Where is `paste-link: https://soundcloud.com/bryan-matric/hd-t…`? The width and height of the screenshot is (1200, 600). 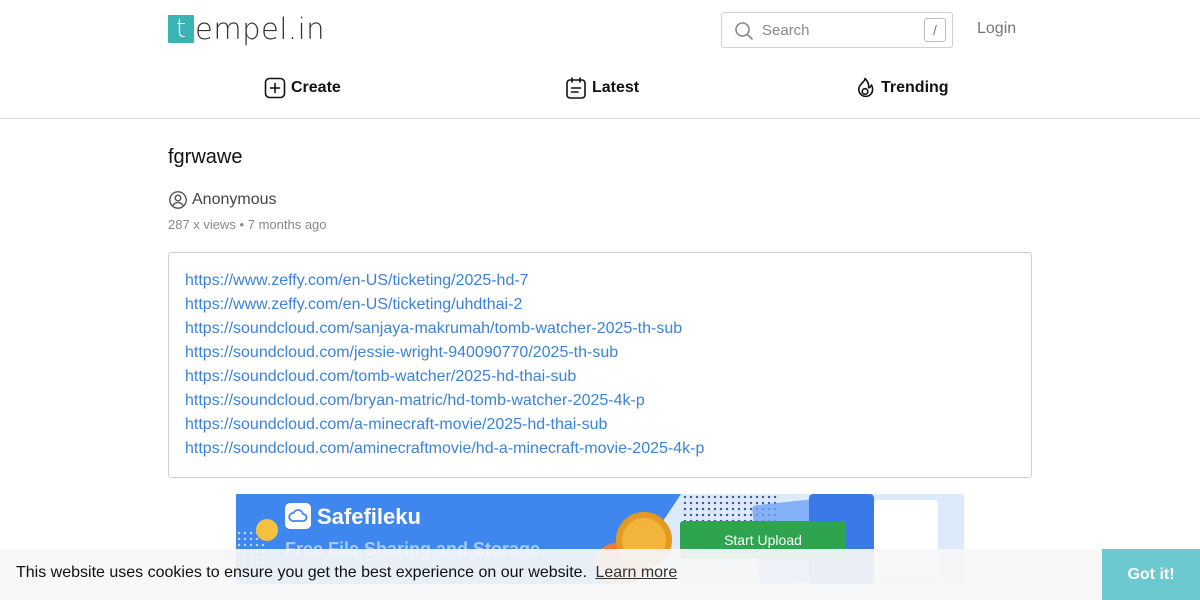
paste-link: https://soundcloud.com/bryan-matric/hd-t… is located at coordinates (600, 401).